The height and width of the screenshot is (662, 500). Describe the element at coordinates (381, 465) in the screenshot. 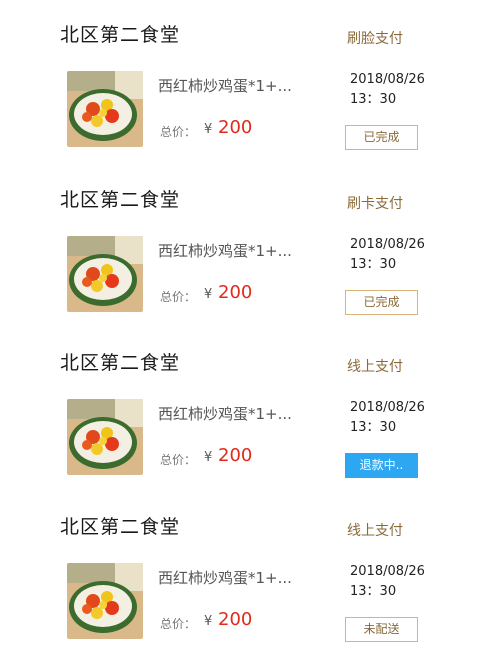

I see `status-button-refunding: 退款中..` at that location.